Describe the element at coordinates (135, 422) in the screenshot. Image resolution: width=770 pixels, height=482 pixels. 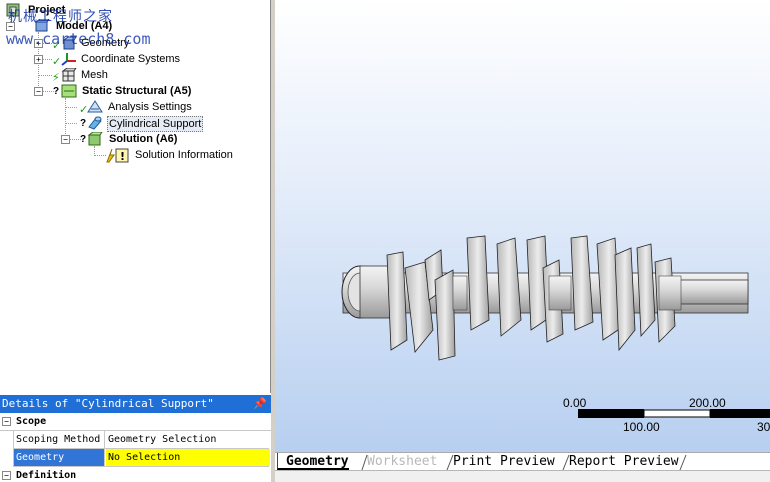
I see `details-group-scope: − Scope` at that location.